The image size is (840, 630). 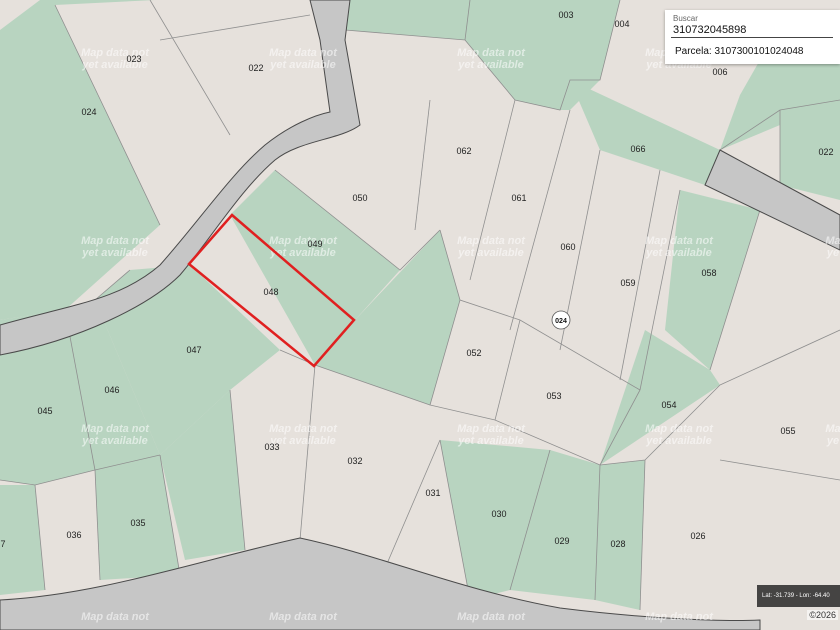 What do you see at coordinates (473, 353) in the screenshot?
I see `parcel-label-052: 052` at bounding box center [473, 353].